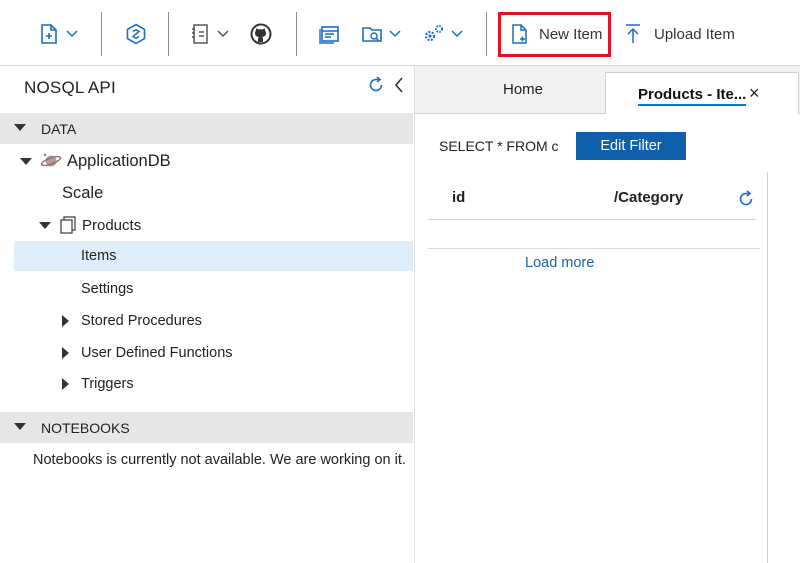 This screenshot has width=800, height=563. What do you see at coordinates (157, 353) in the screenshot?
I see `udf-label: User Defined Functions` at bounding box center [157, 353].